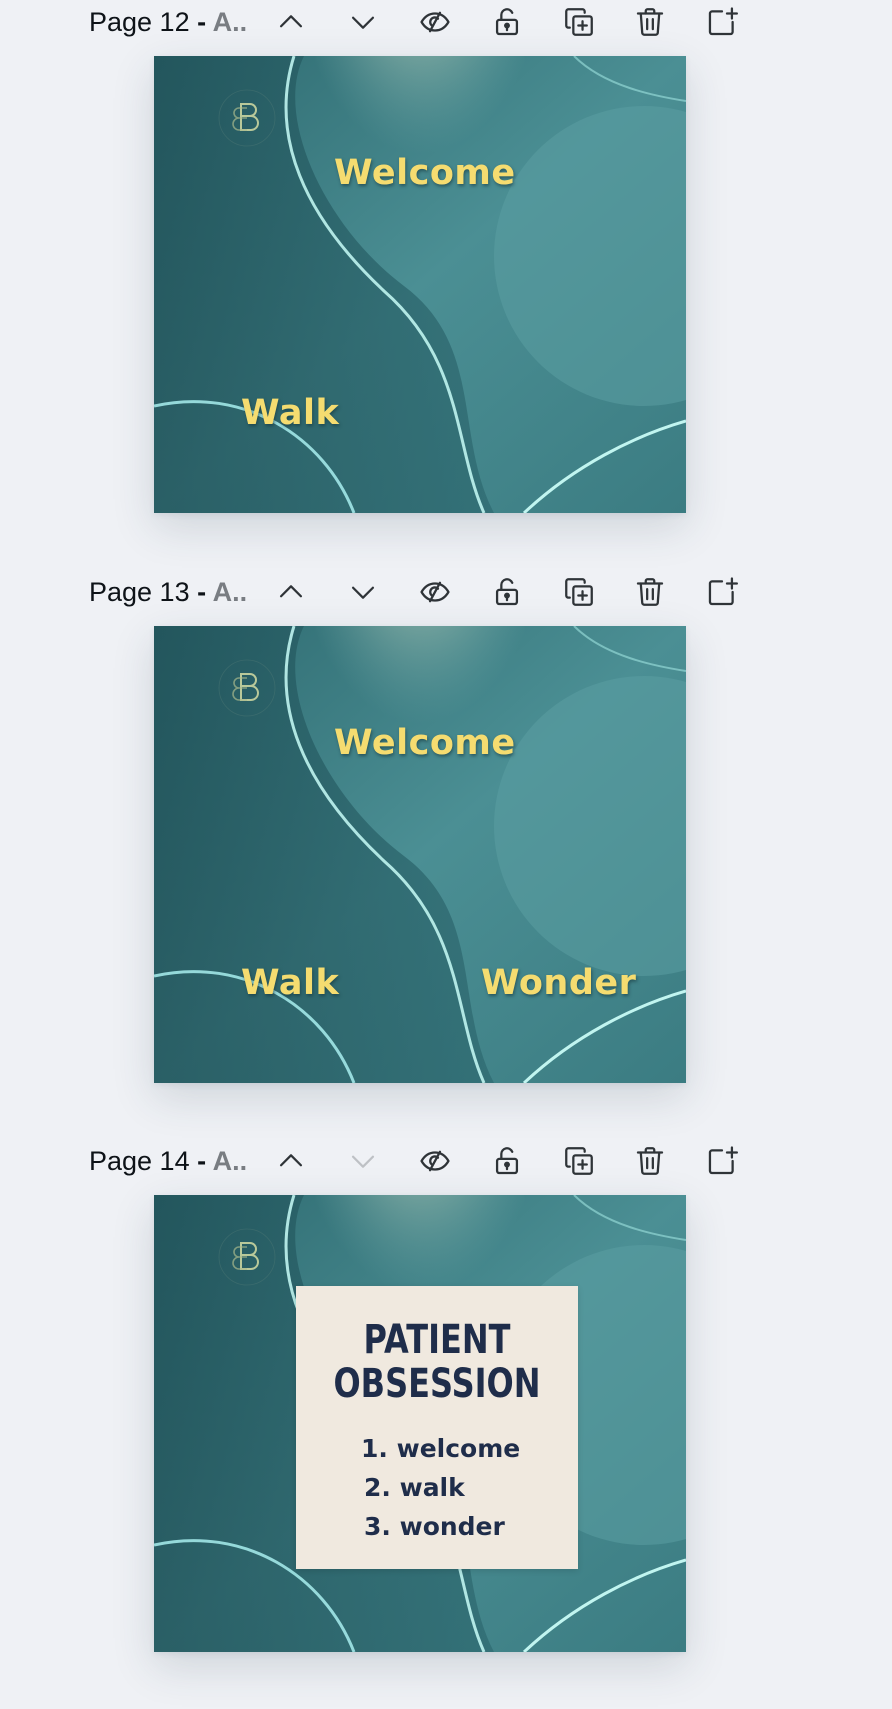  I want to click on page-number: Page 12, so click(139, 22).